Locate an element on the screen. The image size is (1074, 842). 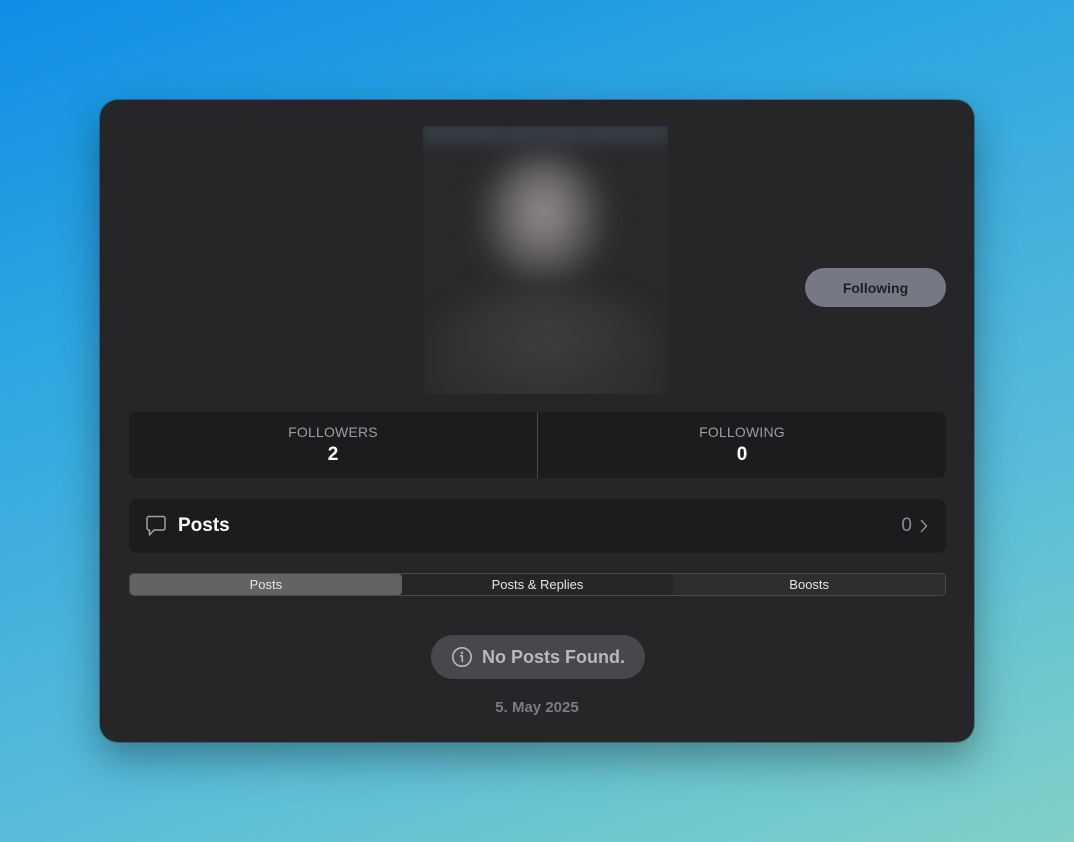
following-label: FOLLOWING is located at coordinates (742, 432).